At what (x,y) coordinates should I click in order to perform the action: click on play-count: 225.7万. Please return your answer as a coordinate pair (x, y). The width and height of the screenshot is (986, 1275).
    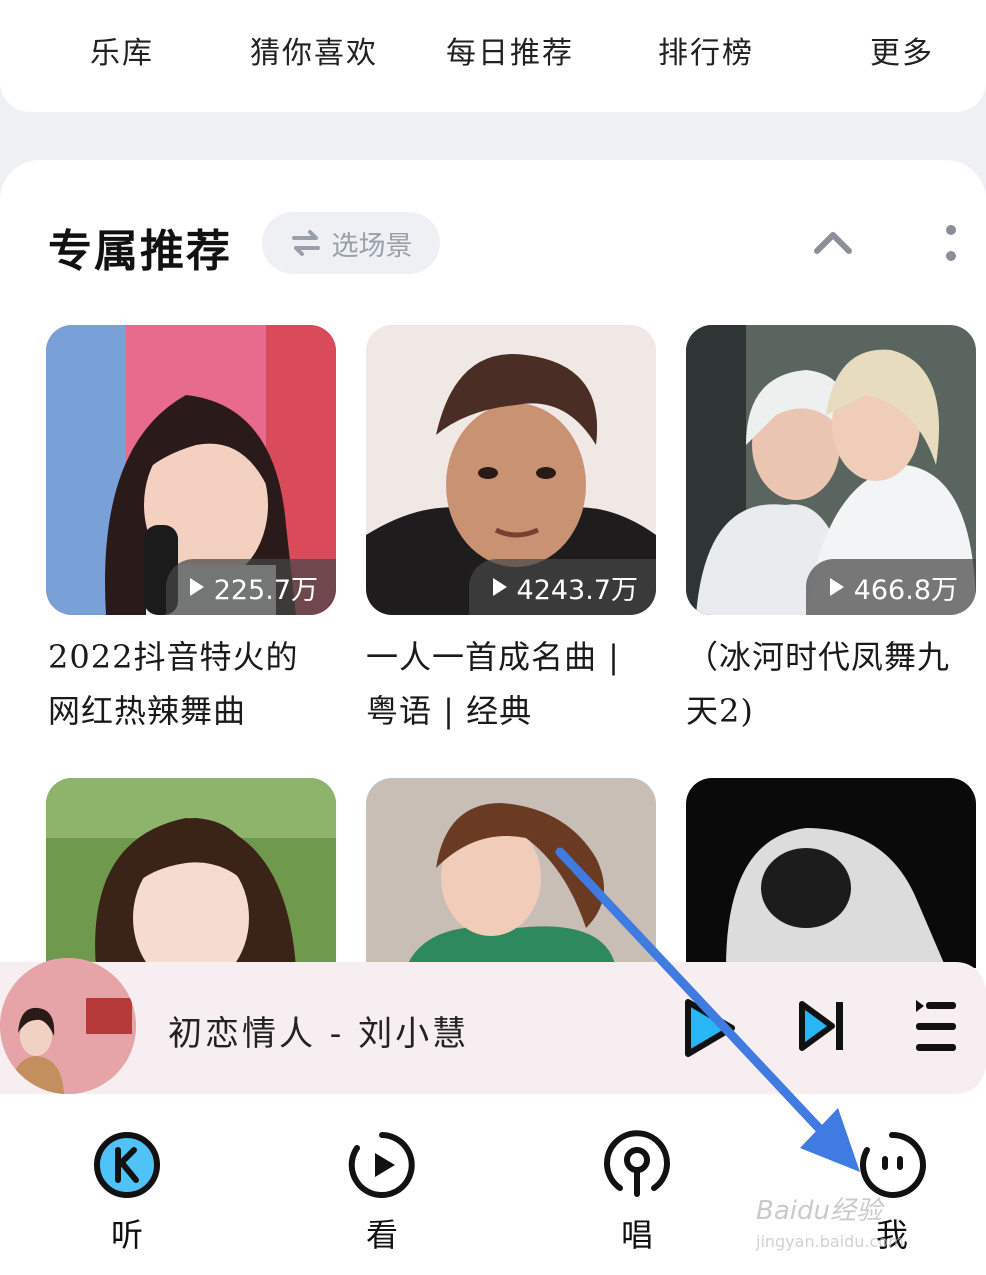
    Looking at the image, I should click on (265, 590).